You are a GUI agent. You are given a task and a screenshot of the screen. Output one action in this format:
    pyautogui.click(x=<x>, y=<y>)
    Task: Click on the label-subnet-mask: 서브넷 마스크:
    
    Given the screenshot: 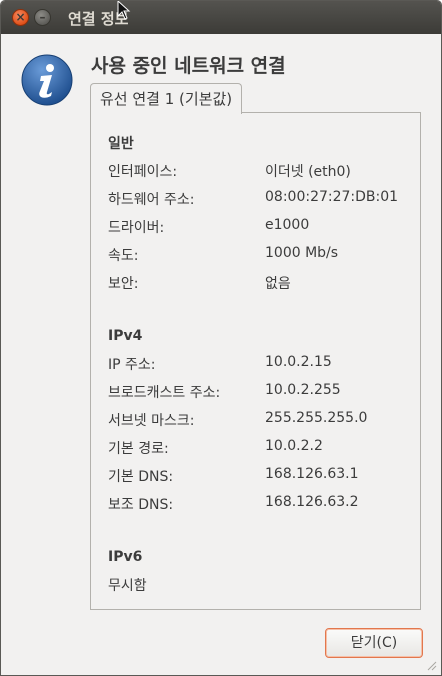 What is the action you would take?
    pyautogui.click(x=151, y=421)
    